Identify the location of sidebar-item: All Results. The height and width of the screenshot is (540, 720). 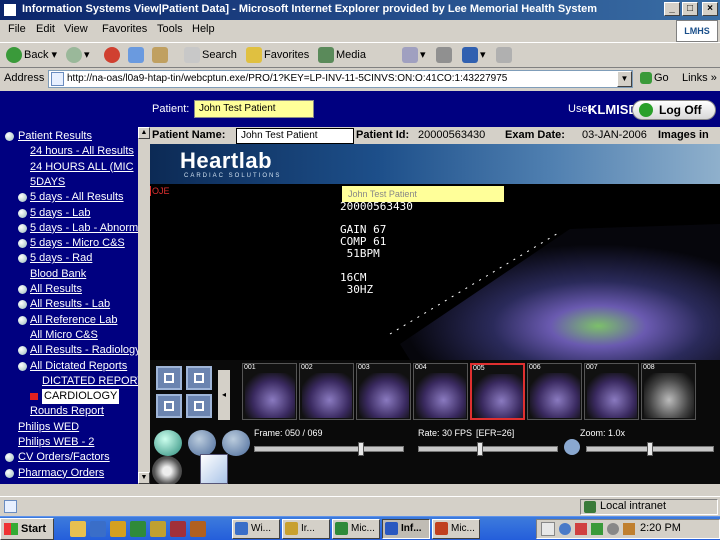
(75, 289).